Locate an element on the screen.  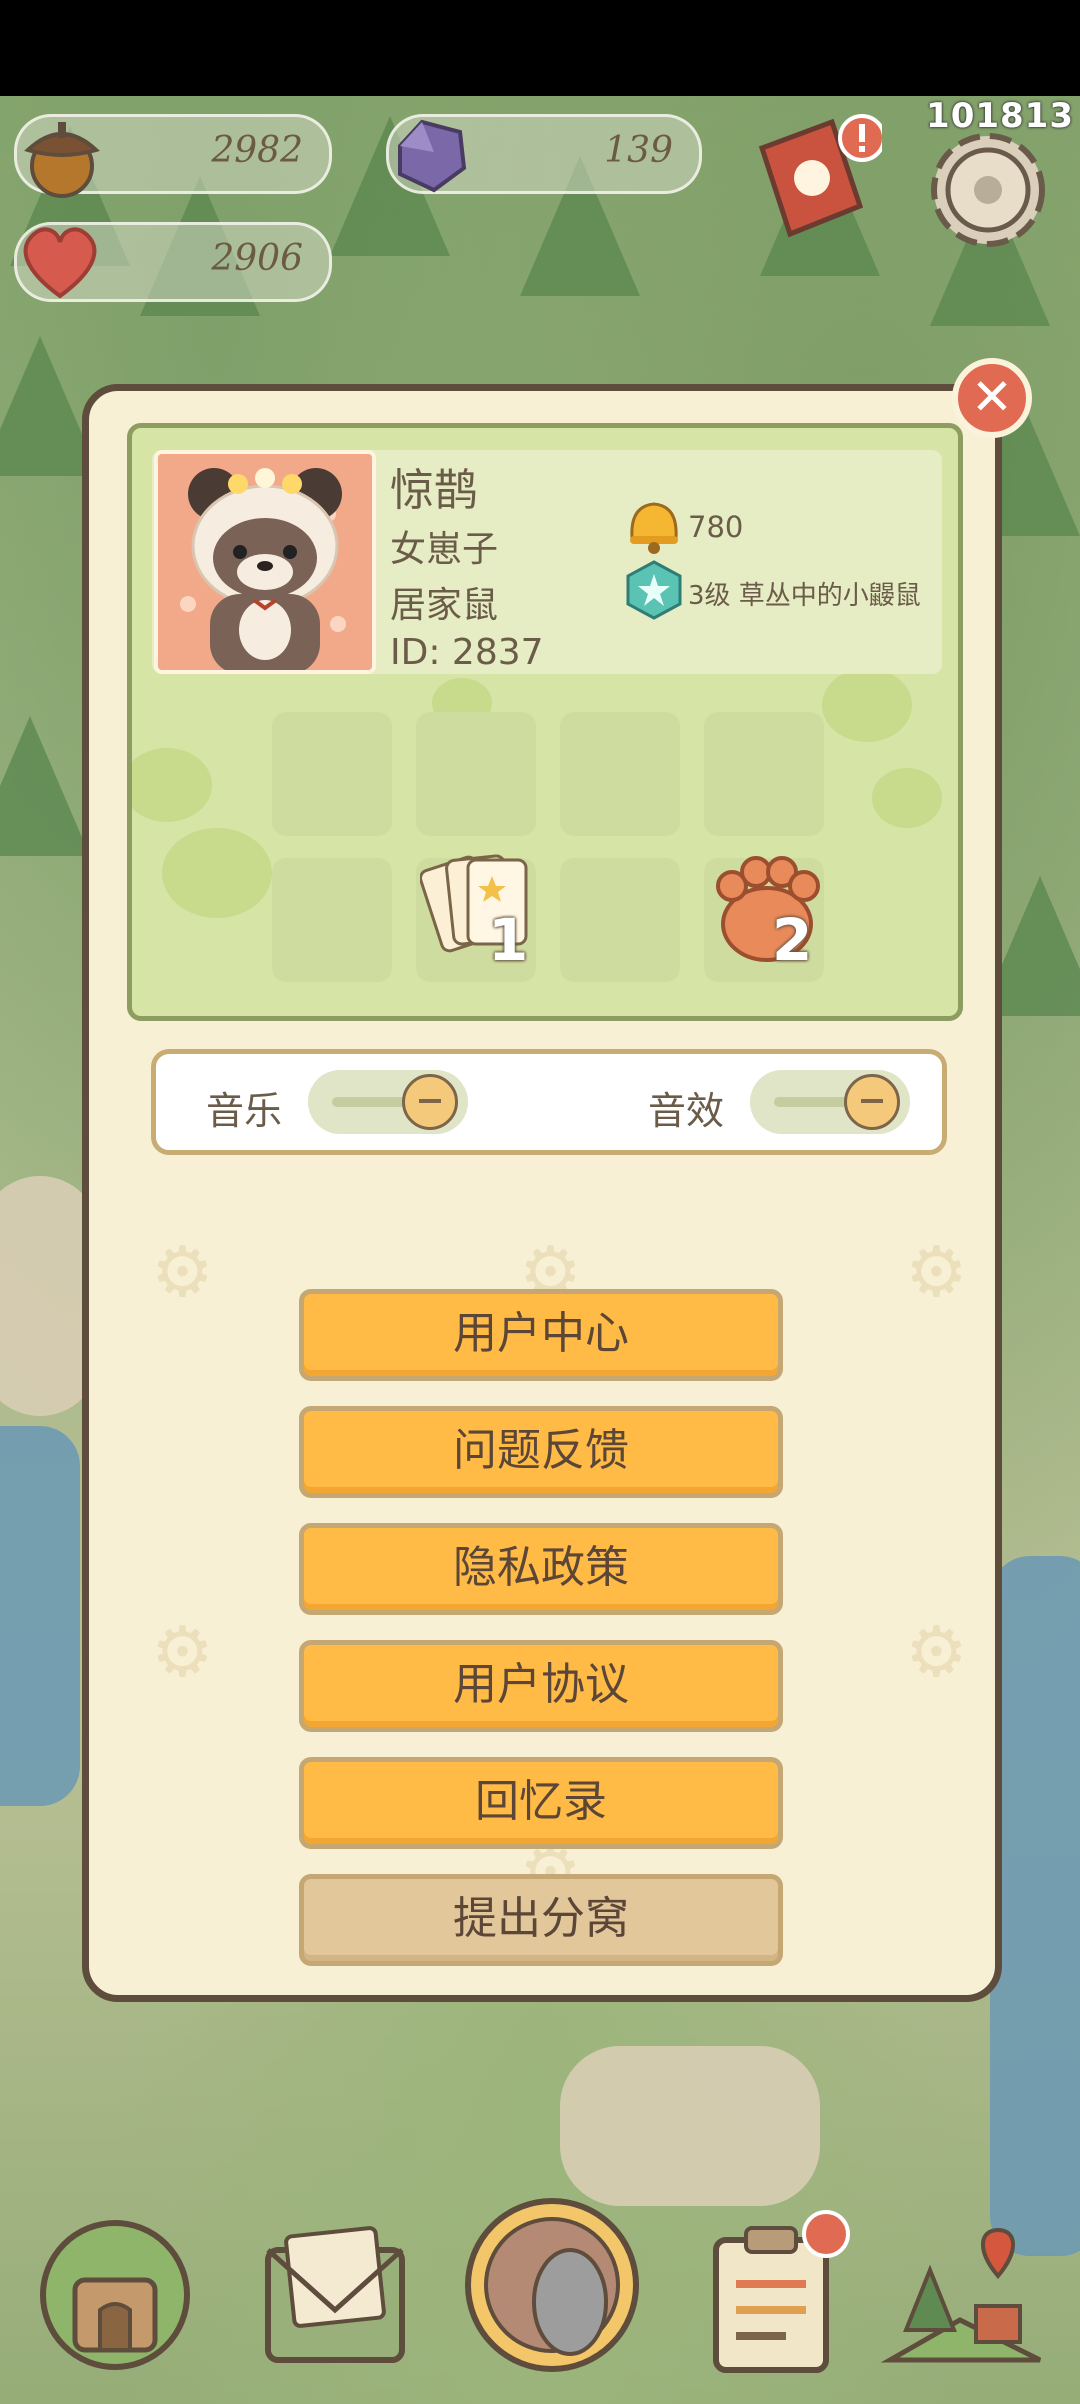
map-icon is located at coordinates (965, 2295).